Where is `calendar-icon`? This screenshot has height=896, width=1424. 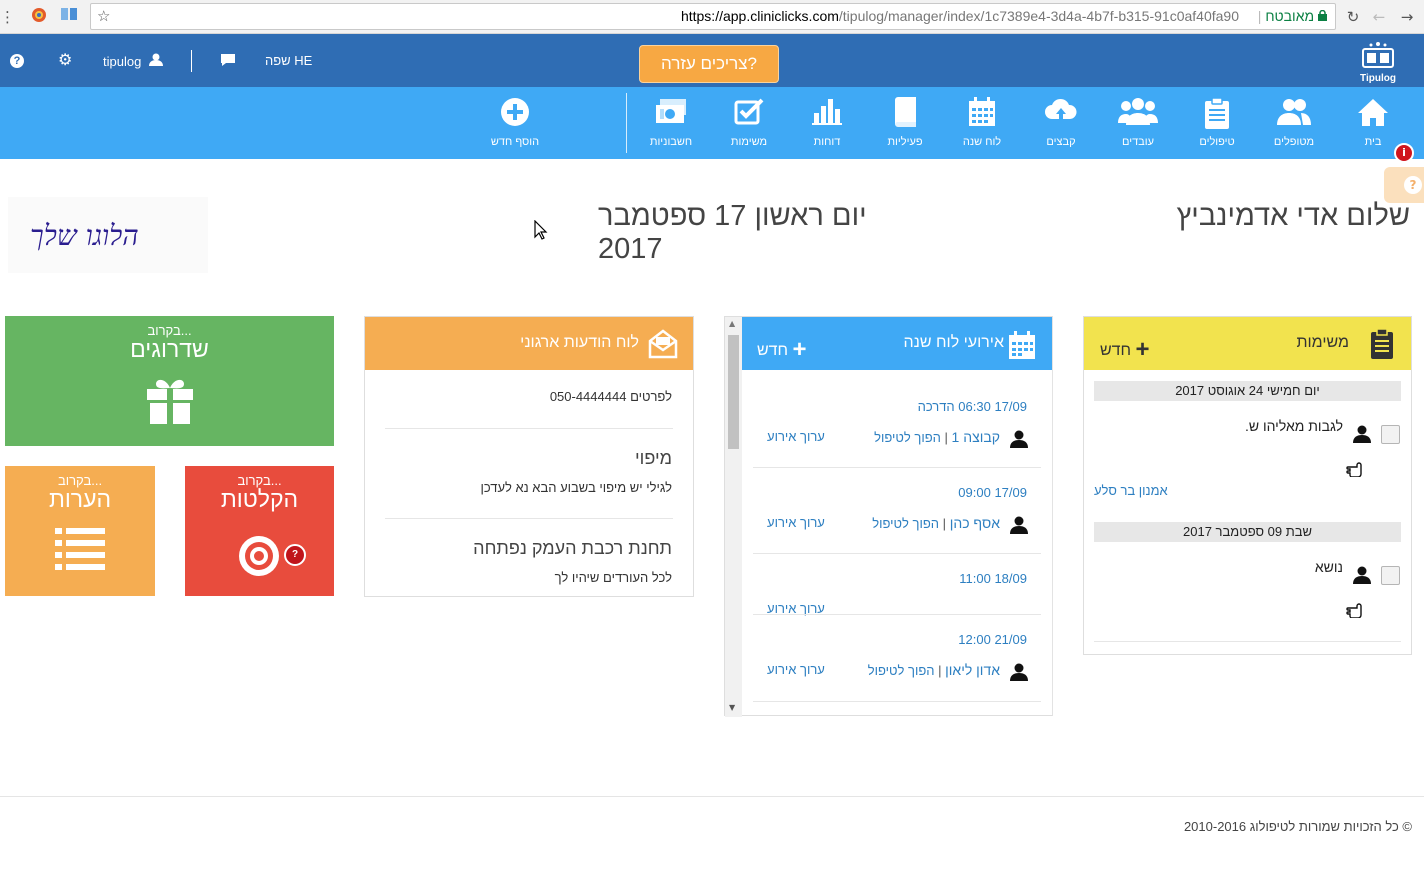
calendar-icon is located at coordinates (982, 111).